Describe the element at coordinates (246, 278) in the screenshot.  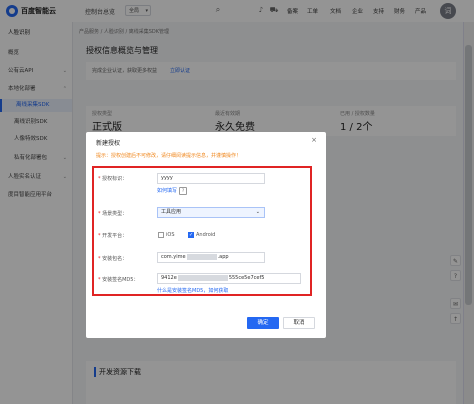
I see `md5-suffix: 555ce5e7cef5` at that location.